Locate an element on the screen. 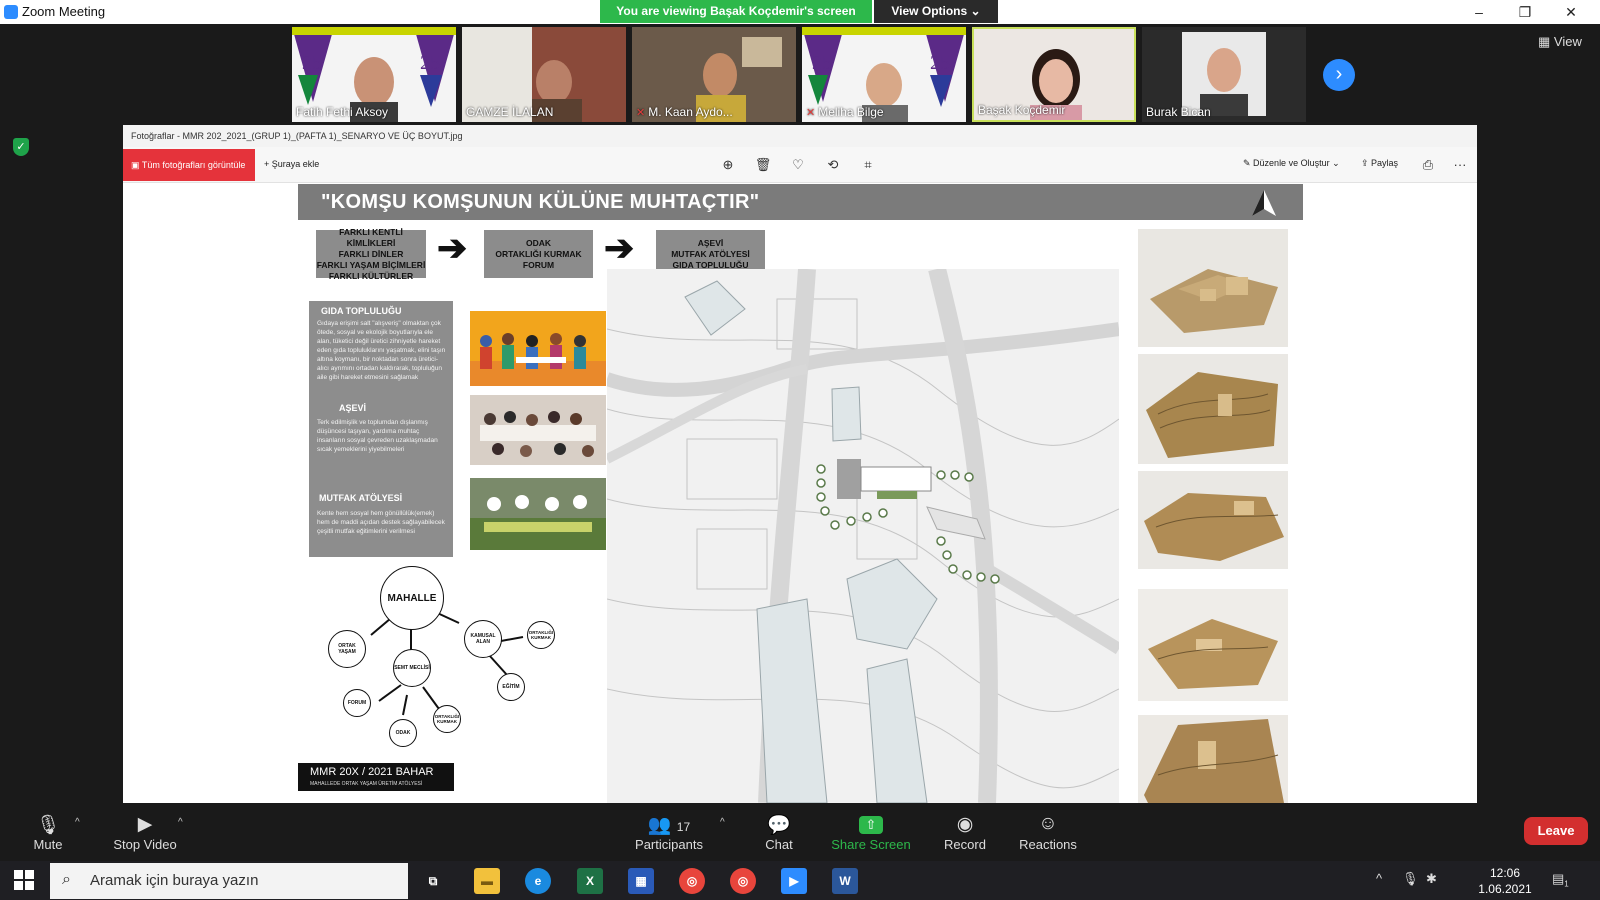 The height and width of the screenshot is (900, 1600). flow-line: ORTAKLIĞI KURMAK is located at coordinates (538, 253).